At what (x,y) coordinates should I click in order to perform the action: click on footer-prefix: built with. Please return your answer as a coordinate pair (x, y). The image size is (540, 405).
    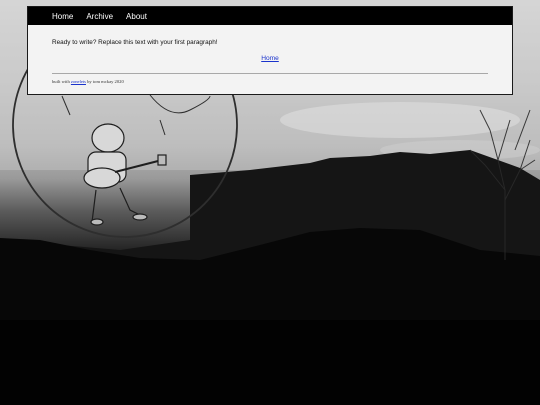
    Looking at the image, I should click on (61, 81).